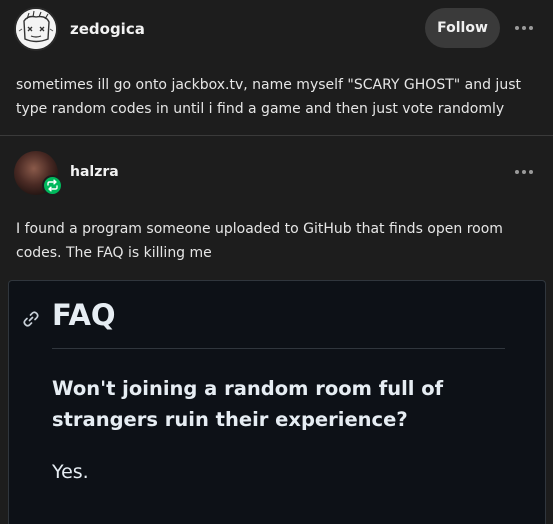  I want to click on faq-divider, so click(278, 348).